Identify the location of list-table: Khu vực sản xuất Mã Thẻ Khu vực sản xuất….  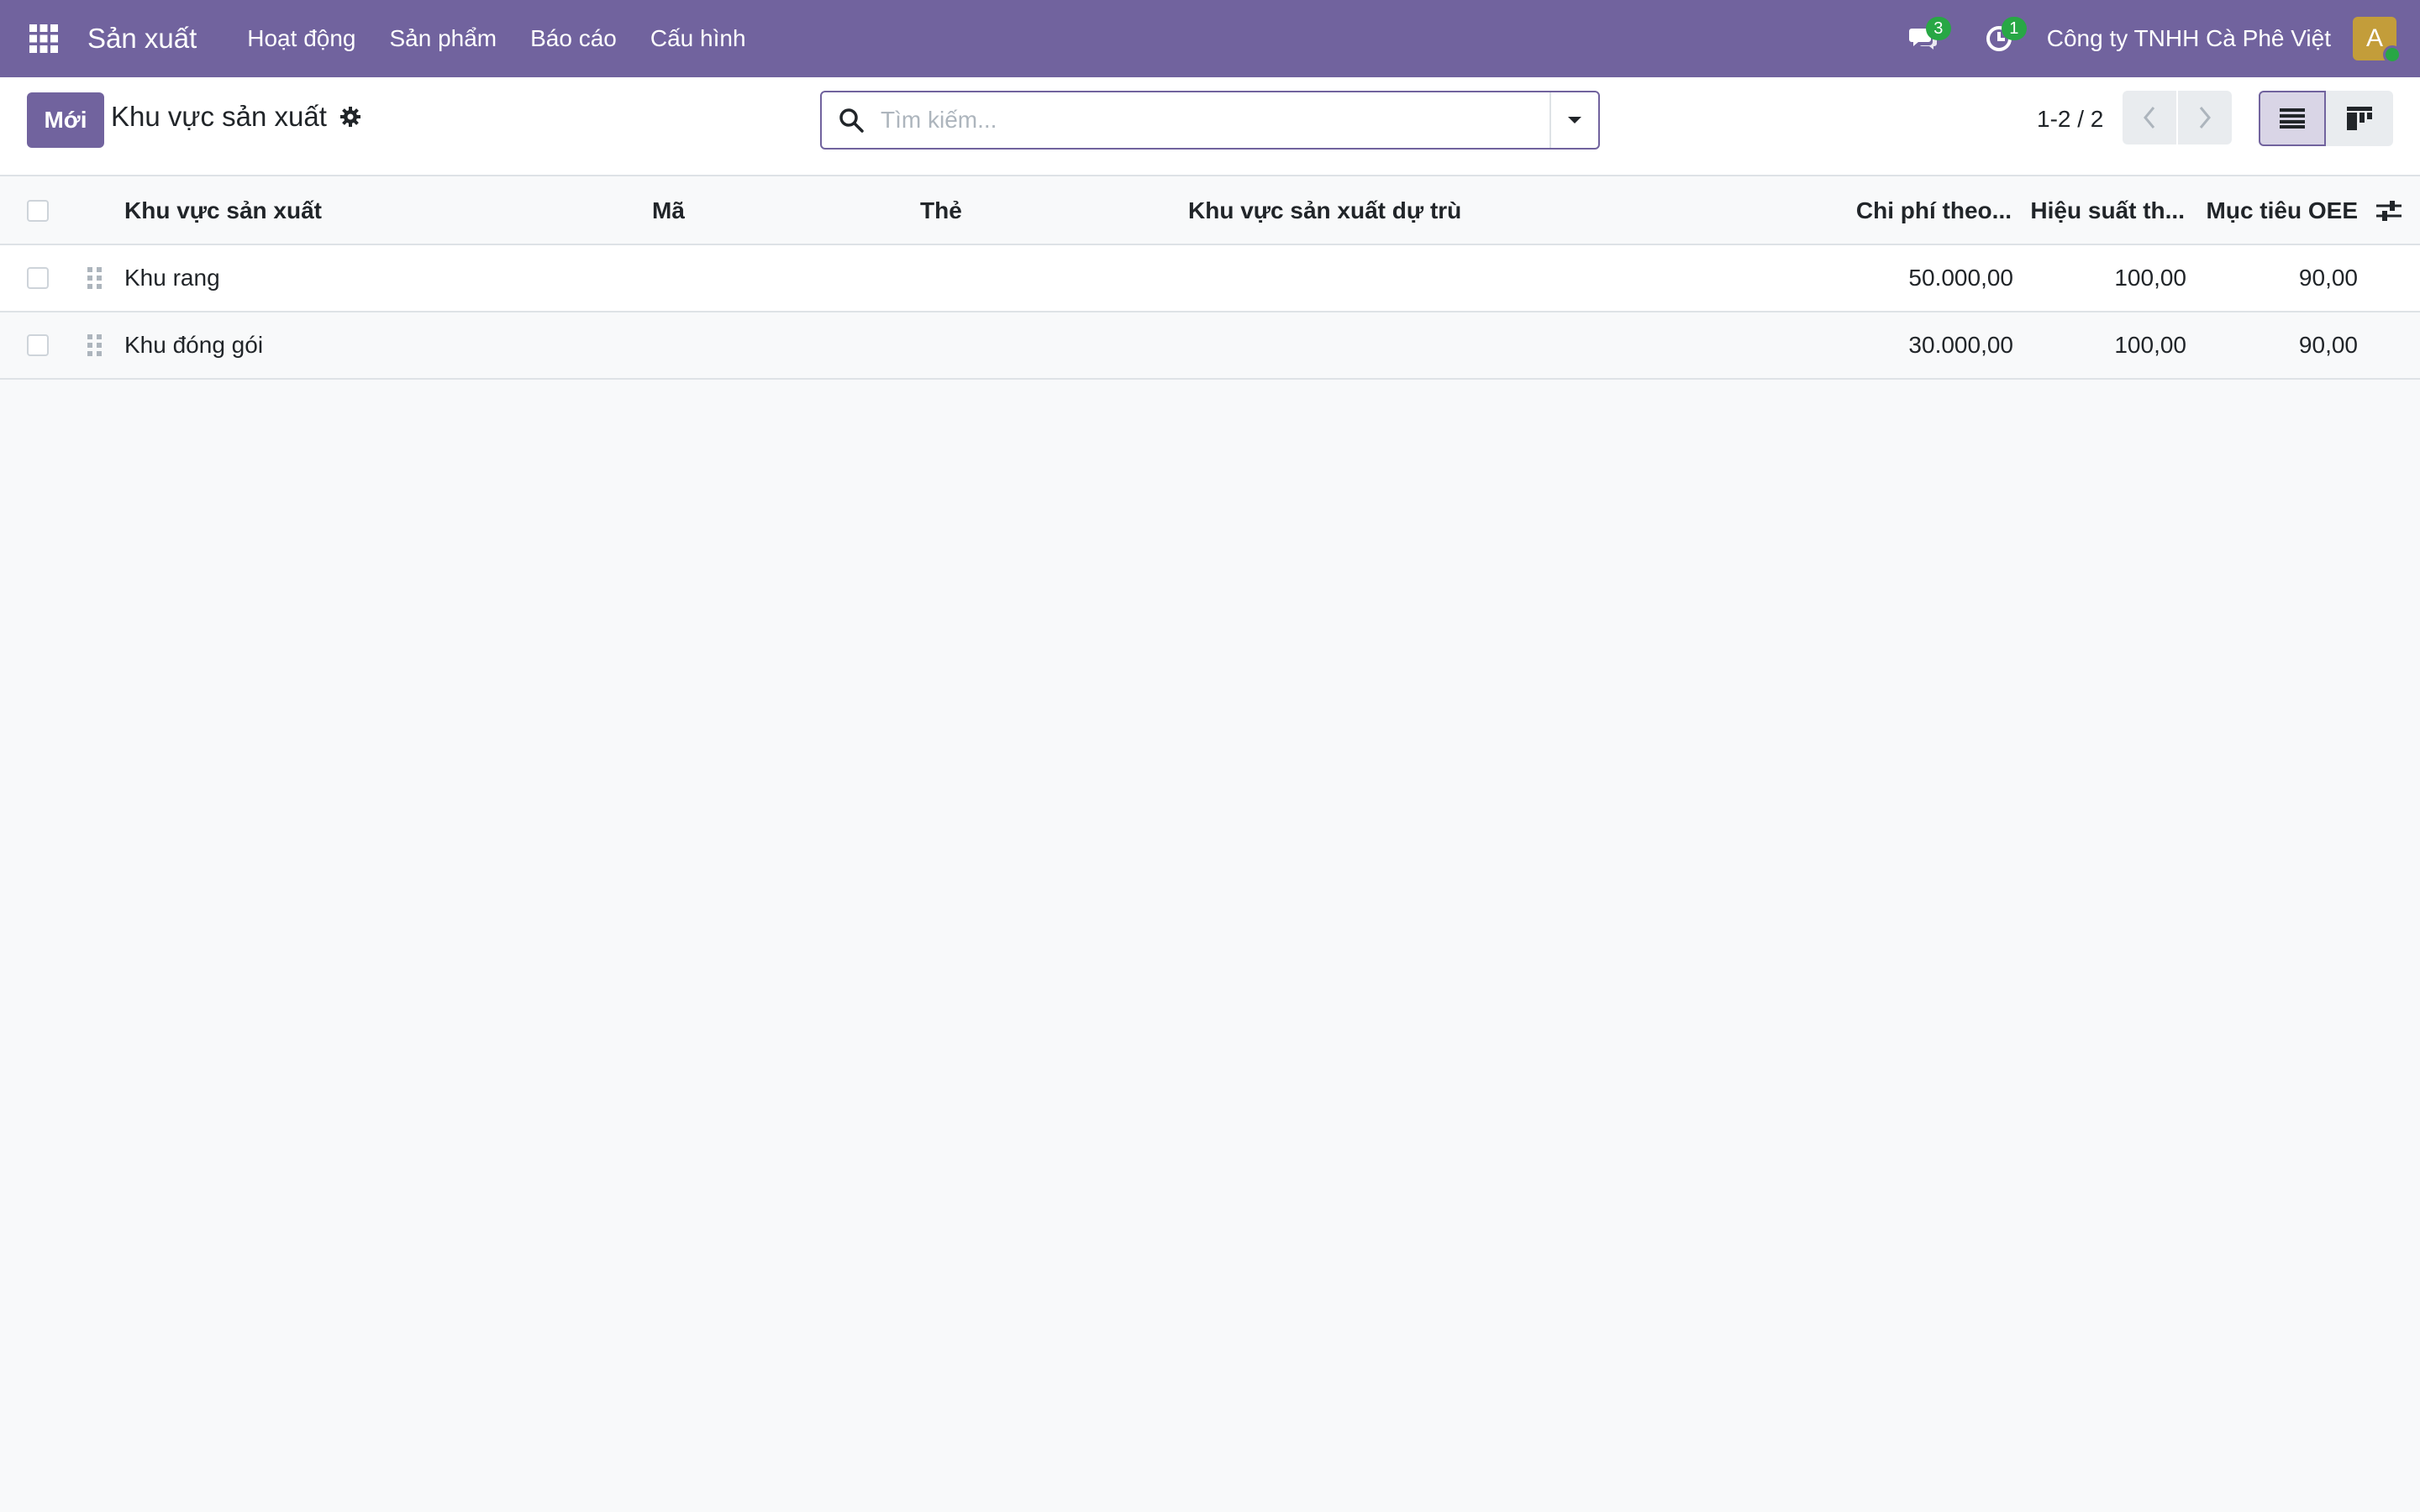
(1210, 279).